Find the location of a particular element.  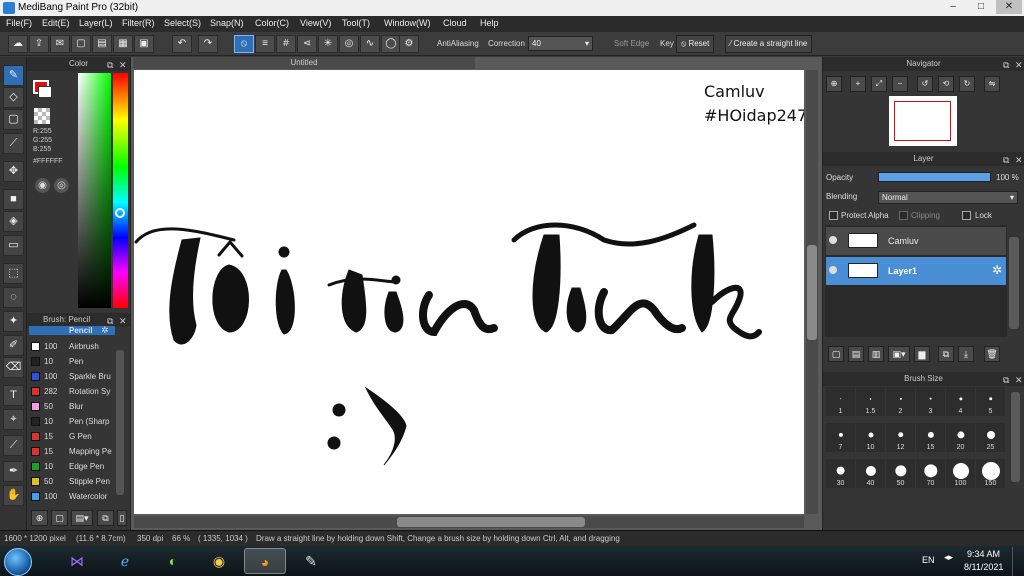

new-halftone-layer-icon: ▤ is located at coordinates (856, 354).